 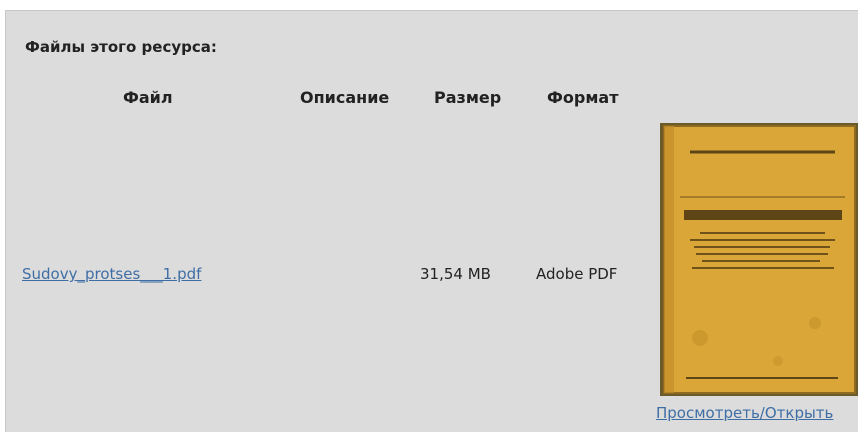 I want to click on view-open-link: Просмотреть/Открыть, so click(x=744, y=413).